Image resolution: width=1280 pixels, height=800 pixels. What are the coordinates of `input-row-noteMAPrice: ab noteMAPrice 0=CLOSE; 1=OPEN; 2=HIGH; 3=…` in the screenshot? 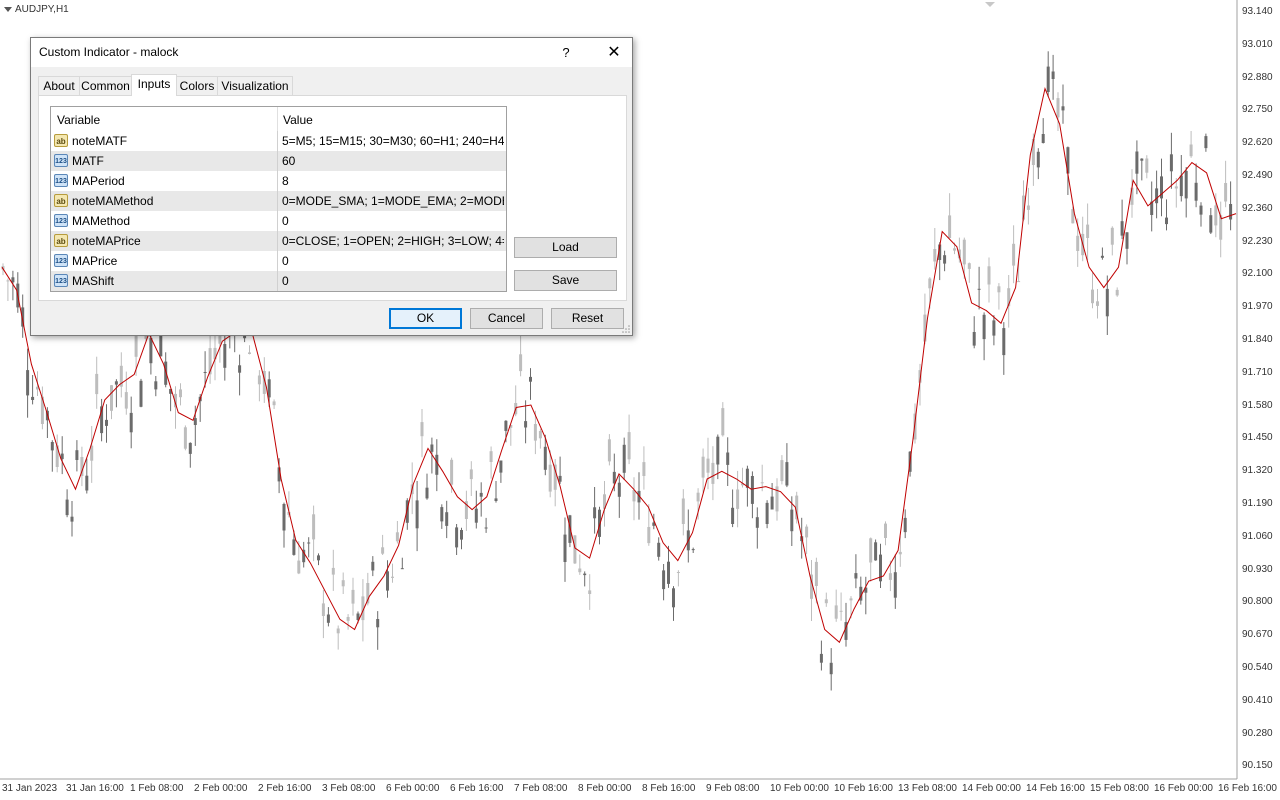 It's located at (278, 241).